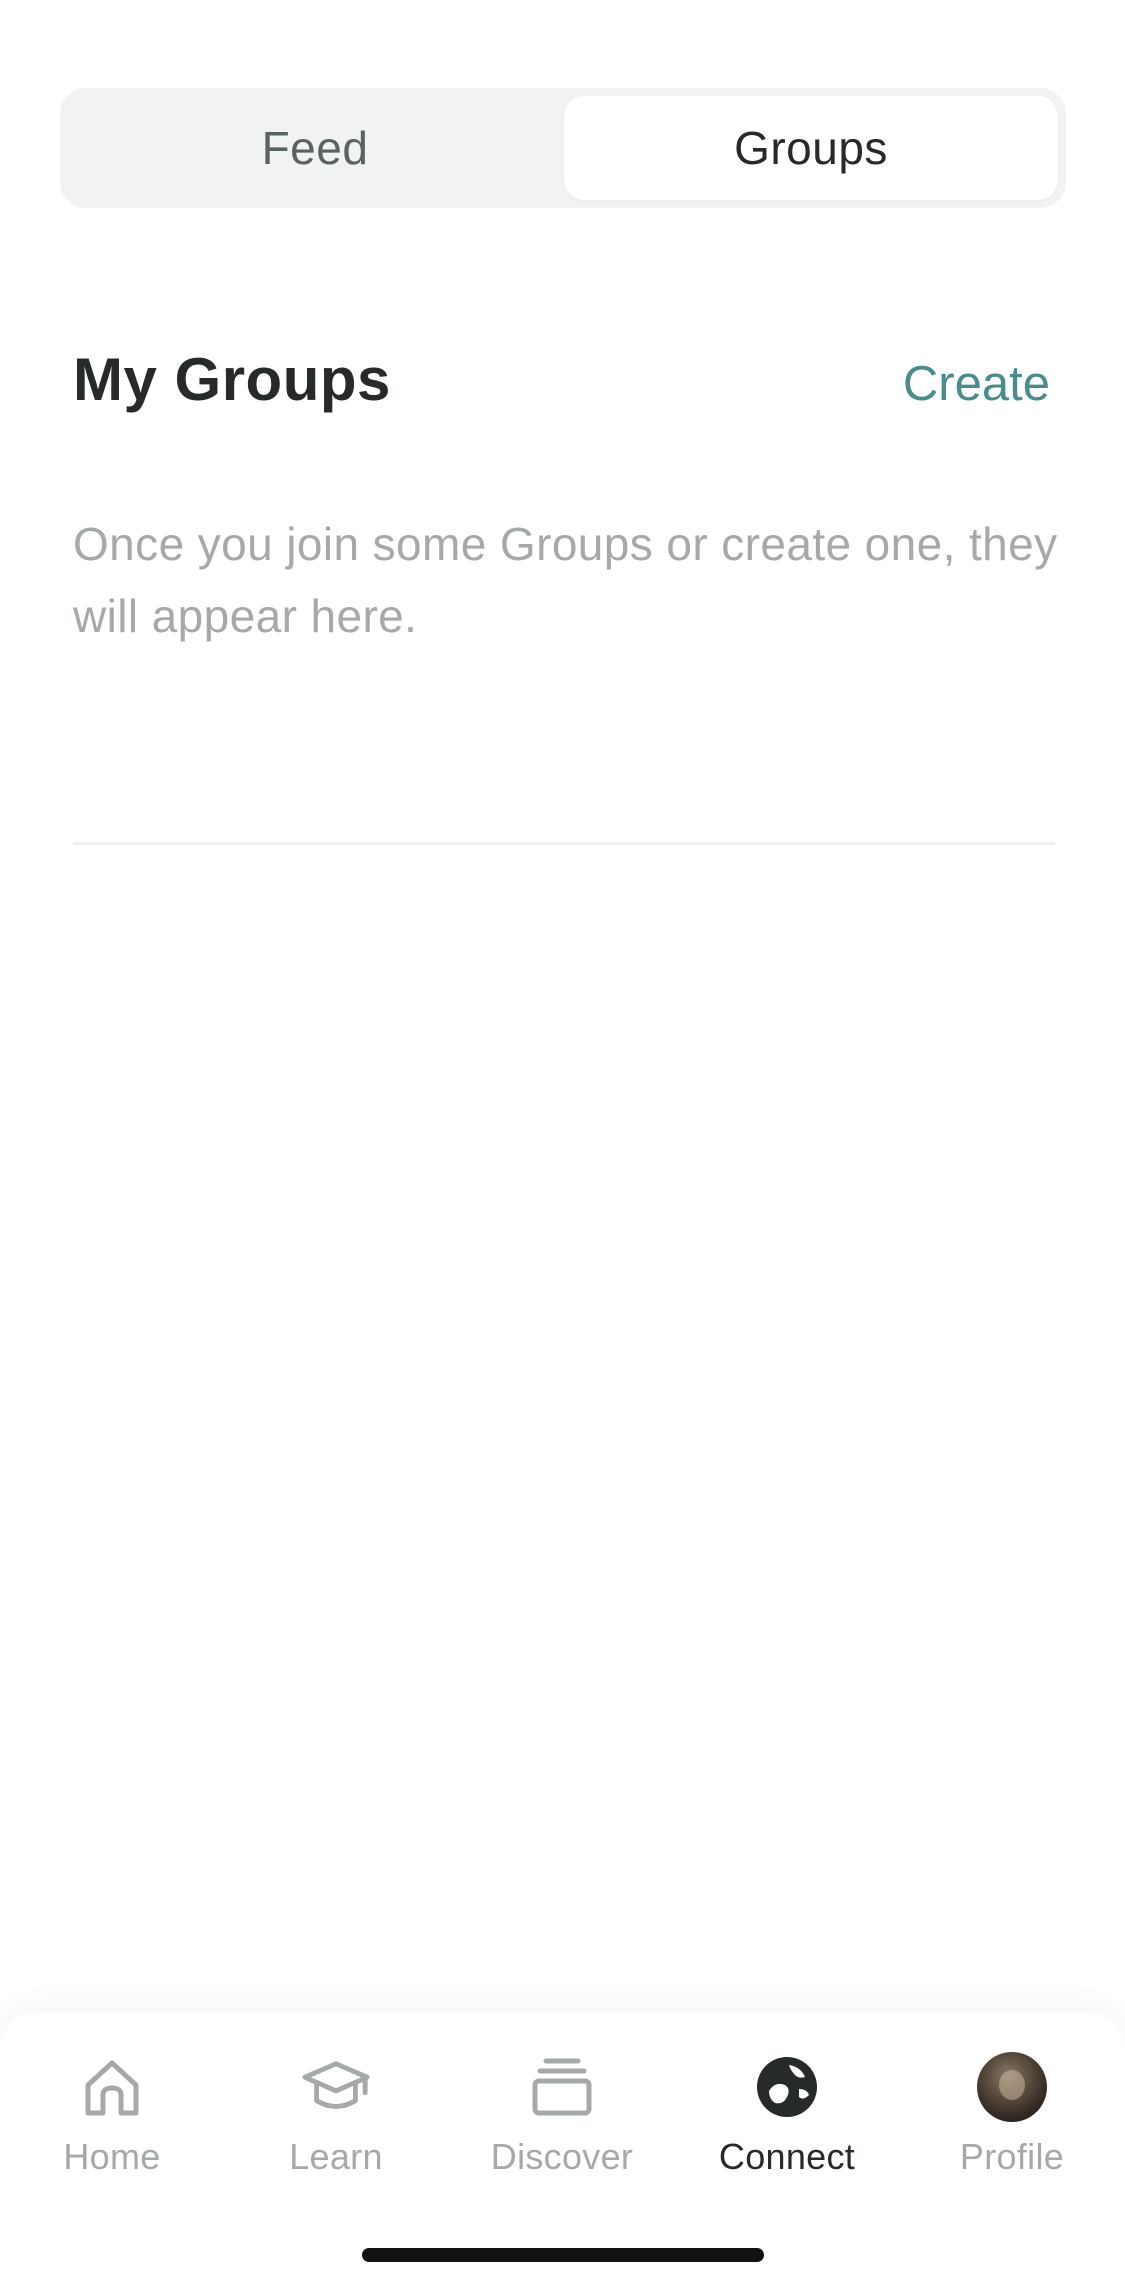 Image resolution: width=1125 pixels, height=2284 pixels. Describe the element at coordinates (787, 2127) in the screenshot. I see `nav-item-connect: Connect` at that location.